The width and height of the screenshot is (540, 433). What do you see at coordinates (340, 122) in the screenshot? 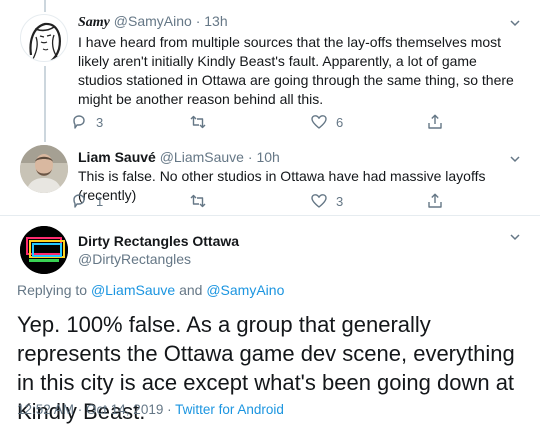
I see `like-count: 6` at bounding box center [340, 122].